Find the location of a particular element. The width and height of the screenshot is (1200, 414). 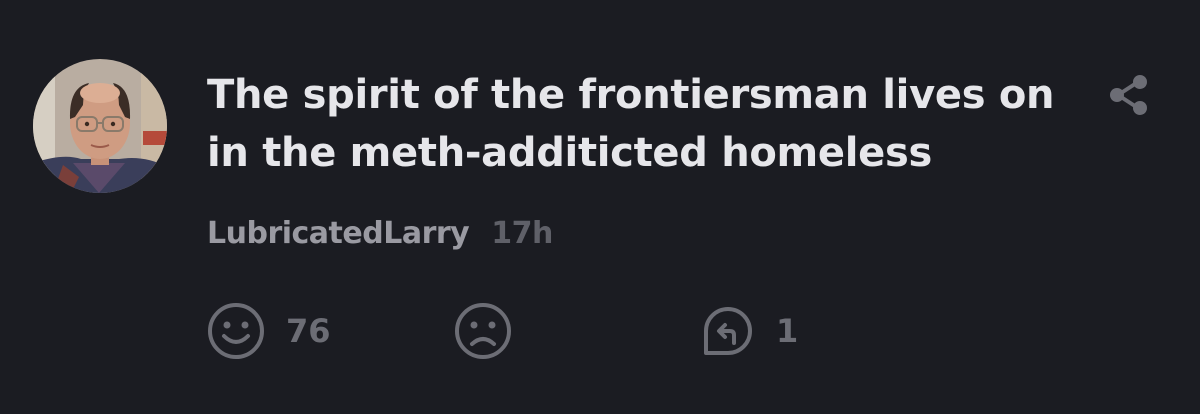

share-button is located at coordinates (1129, 95).